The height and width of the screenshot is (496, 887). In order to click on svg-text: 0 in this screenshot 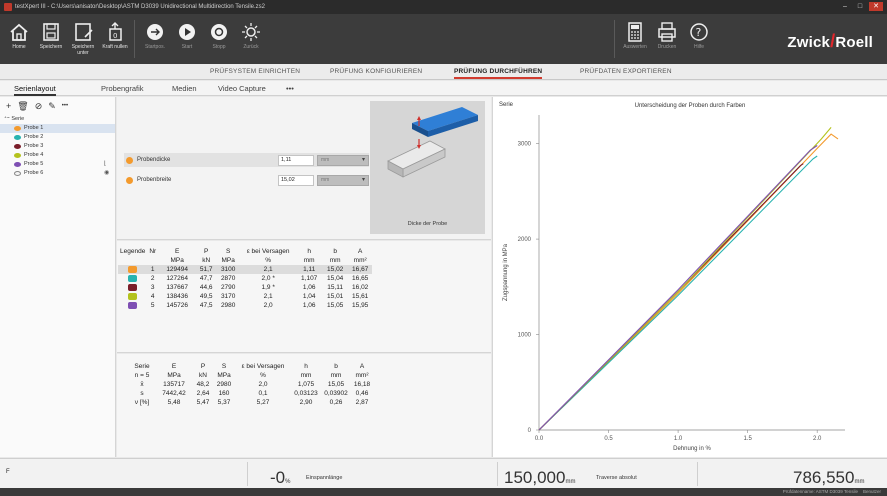, I will do `click(115, 36)`.